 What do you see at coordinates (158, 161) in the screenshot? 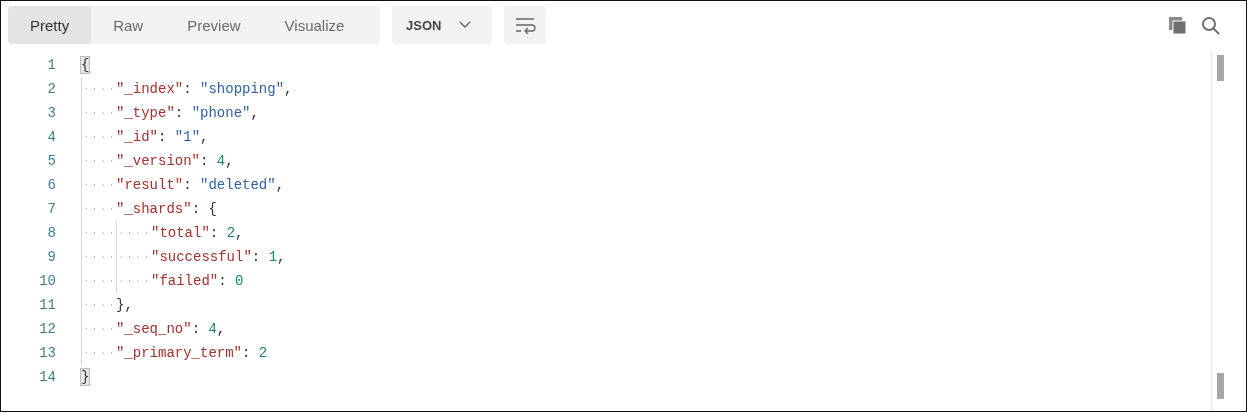
I see `code-key: "_version"` at bounding box center [158, 161].